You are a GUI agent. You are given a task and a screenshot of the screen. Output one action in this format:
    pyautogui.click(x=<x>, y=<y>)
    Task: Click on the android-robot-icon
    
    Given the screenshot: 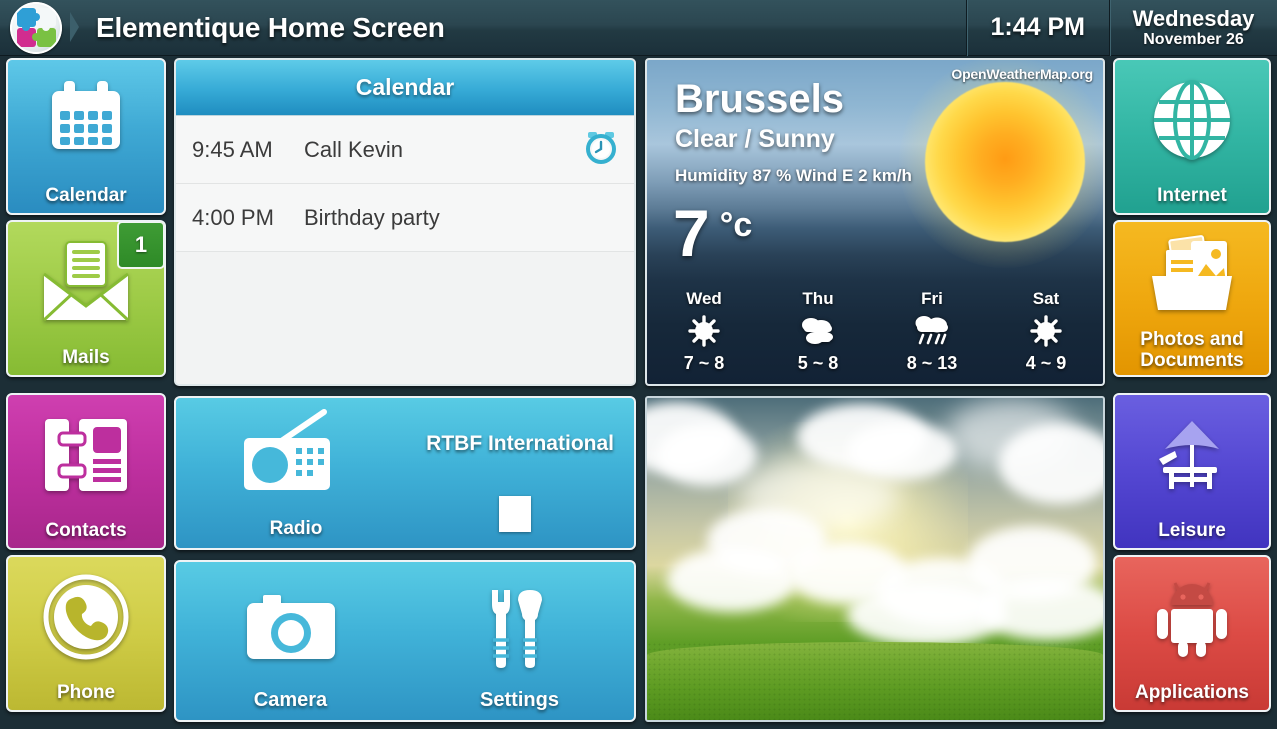 What is the action you would take?
    pyautogui.click(x=1192, y=616)
    